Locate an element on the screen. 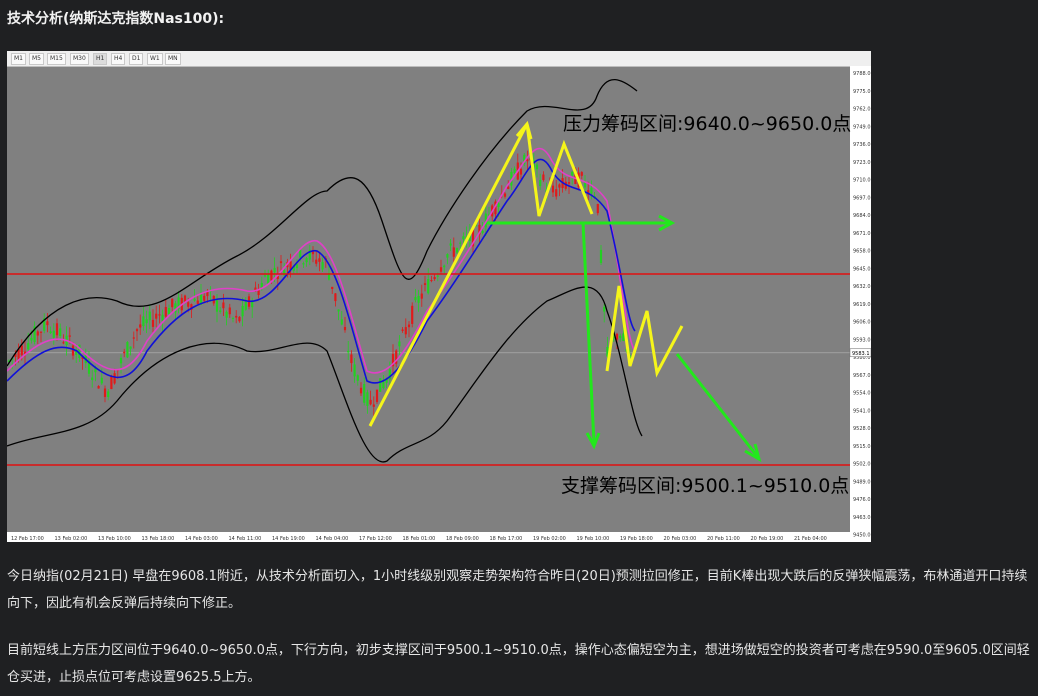 The width and height of the screenshot is (1038, 696). time-axis-label: 14 Feb 11:00 is located at coordinates (245, 539).